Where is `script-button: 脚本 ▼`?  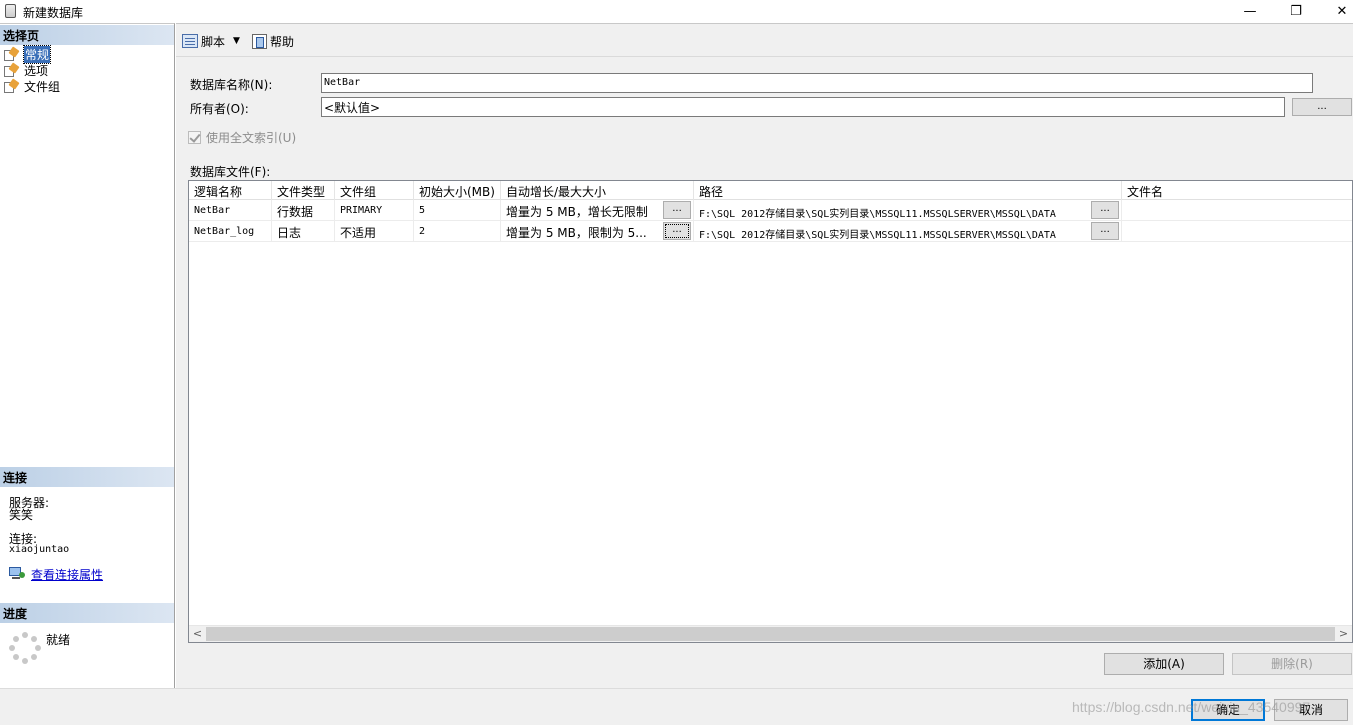 script-button: 脚本 ▼ is located at coordinates (211, 41).